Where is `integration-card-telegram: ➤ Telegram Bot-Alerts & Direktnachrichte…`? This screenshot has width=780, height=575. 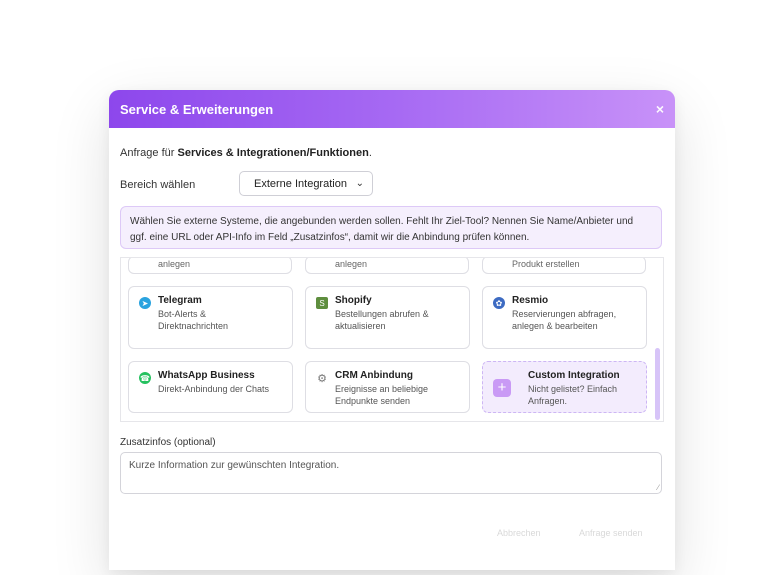 integration-card-telegram: ➤ Telegram Bot-Alerts & Direktnachrichte… is located at coordinates (210, 317).